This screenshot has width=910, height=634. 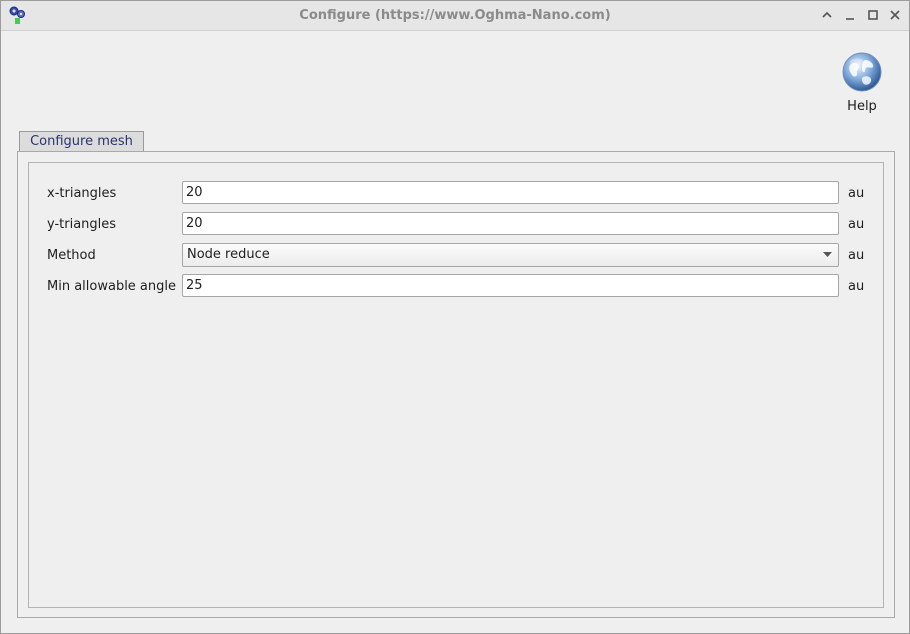 I want to click on y-triangles-unit: au, so click(x=856, y=224).